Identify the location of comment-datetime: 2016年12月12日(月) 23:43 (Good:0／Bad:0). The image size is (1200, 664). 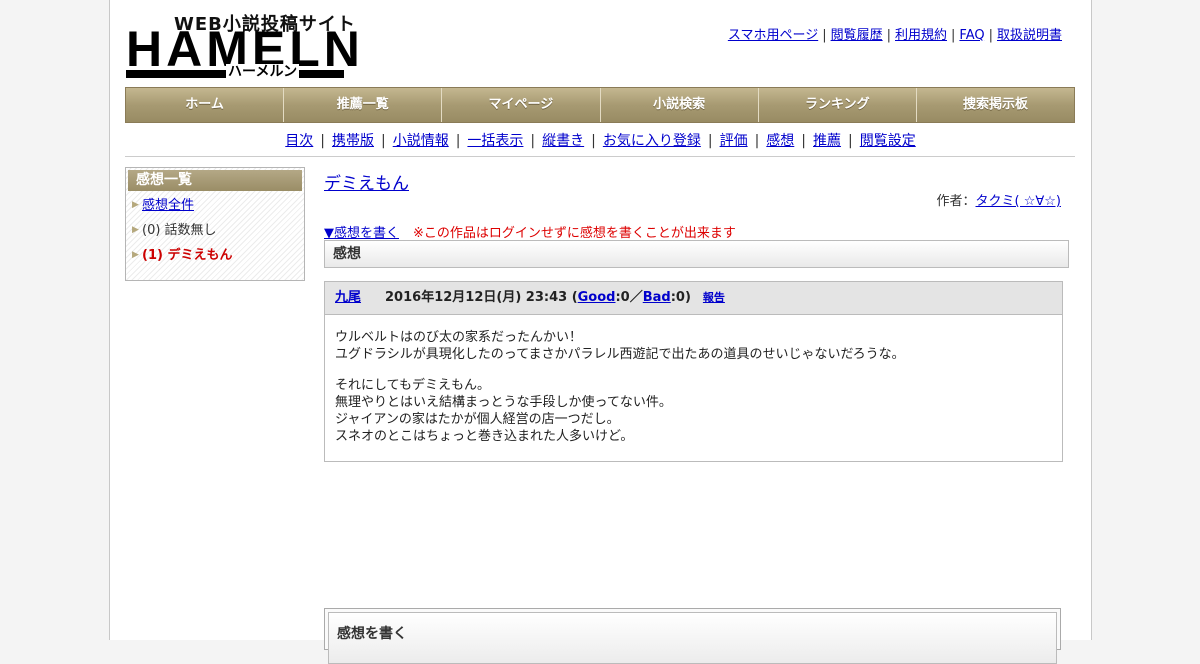
(538, 297).